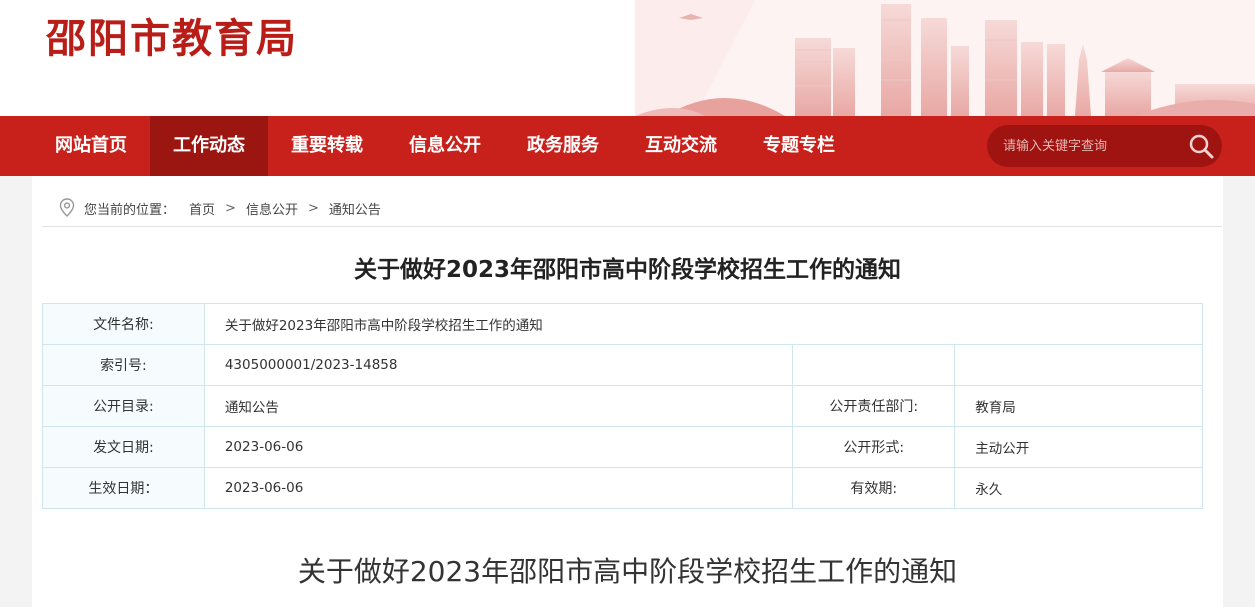 The height and width of the screenshot is (607, 1255). I want to click on catalog-label: 公开目录:, so click(123, 406).